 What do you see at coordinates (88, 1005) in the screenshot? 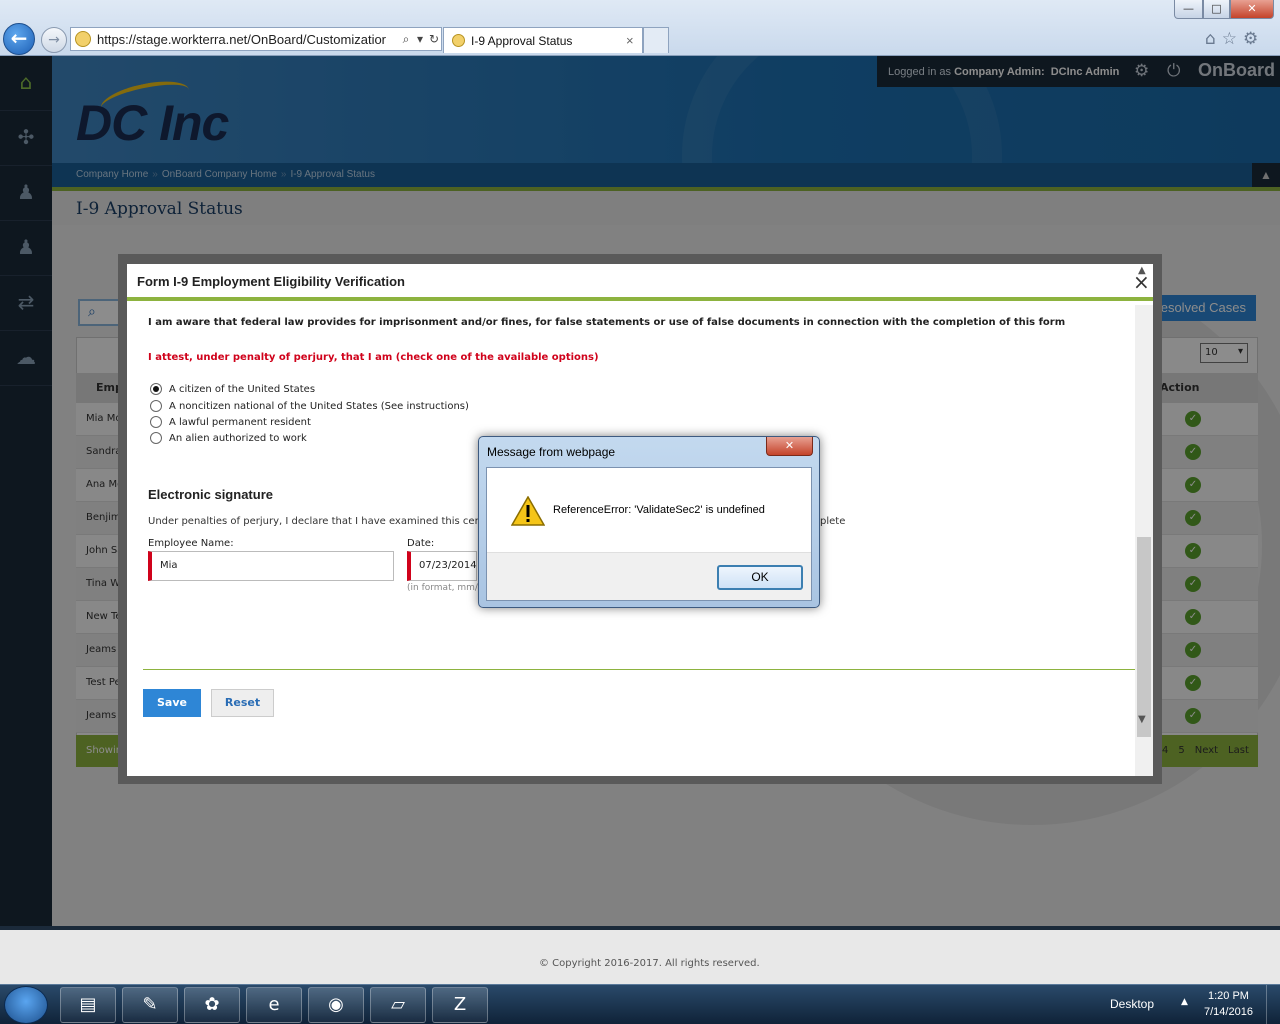
I see `file-explorer-icon: ▤` at bounding box center [88, 1005].